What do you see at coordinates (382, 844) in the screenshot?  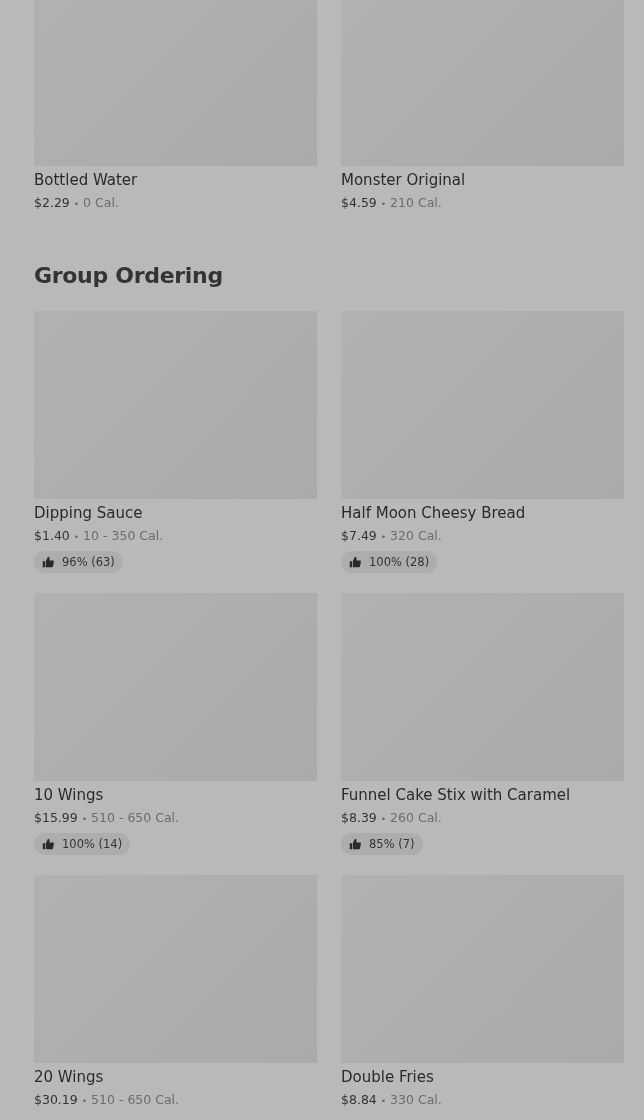 I see `rating-badge: 85% (7)` at bounding box center [382, 844].